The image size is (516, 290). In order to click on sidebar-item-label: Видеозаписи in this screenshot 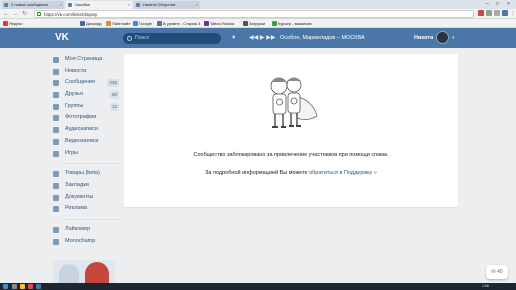, I will do `click(82, 140)`.